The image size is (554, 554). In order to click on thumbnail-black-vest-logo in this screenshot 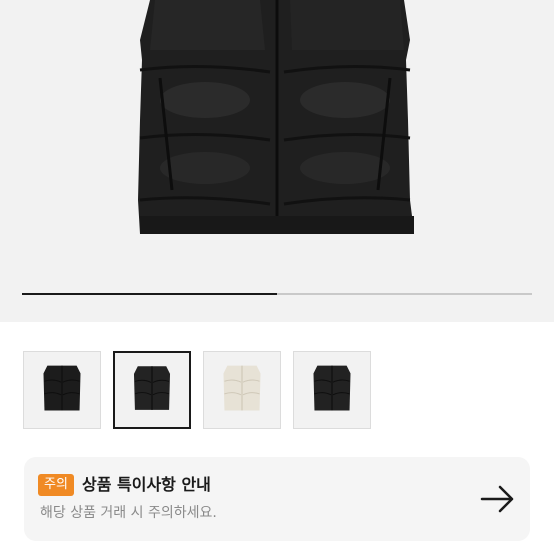, I will do `click(332, 390)`.